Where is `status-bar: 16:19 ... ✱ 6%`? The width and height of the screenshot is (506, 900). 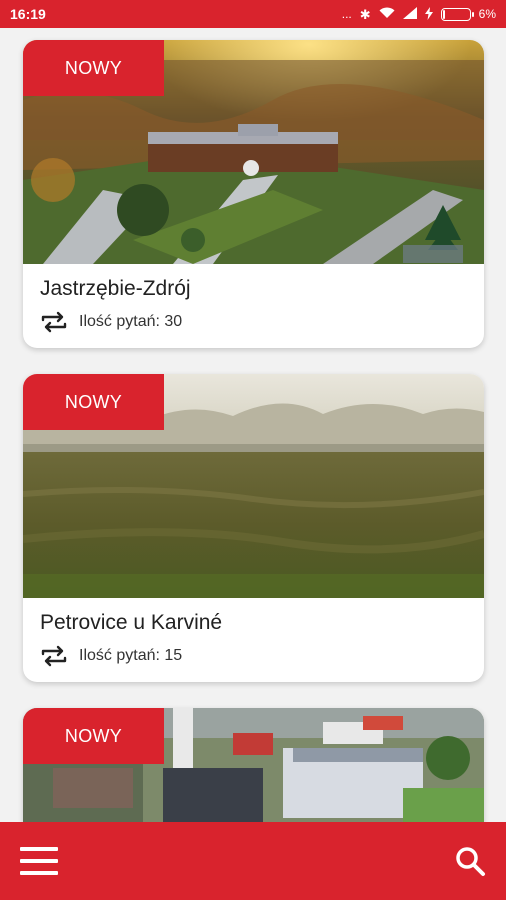
status-bar: 16:19 ... ✱ 6% is located at coordinates (253, 14).